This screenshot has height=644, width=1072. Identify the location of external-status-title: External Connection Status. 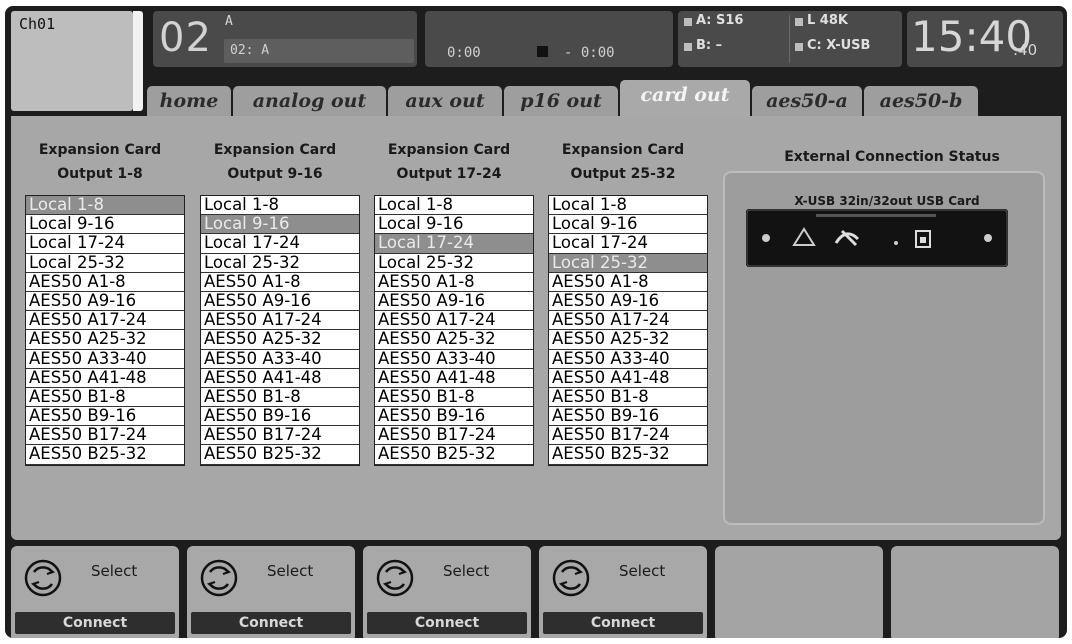
(892, 157).